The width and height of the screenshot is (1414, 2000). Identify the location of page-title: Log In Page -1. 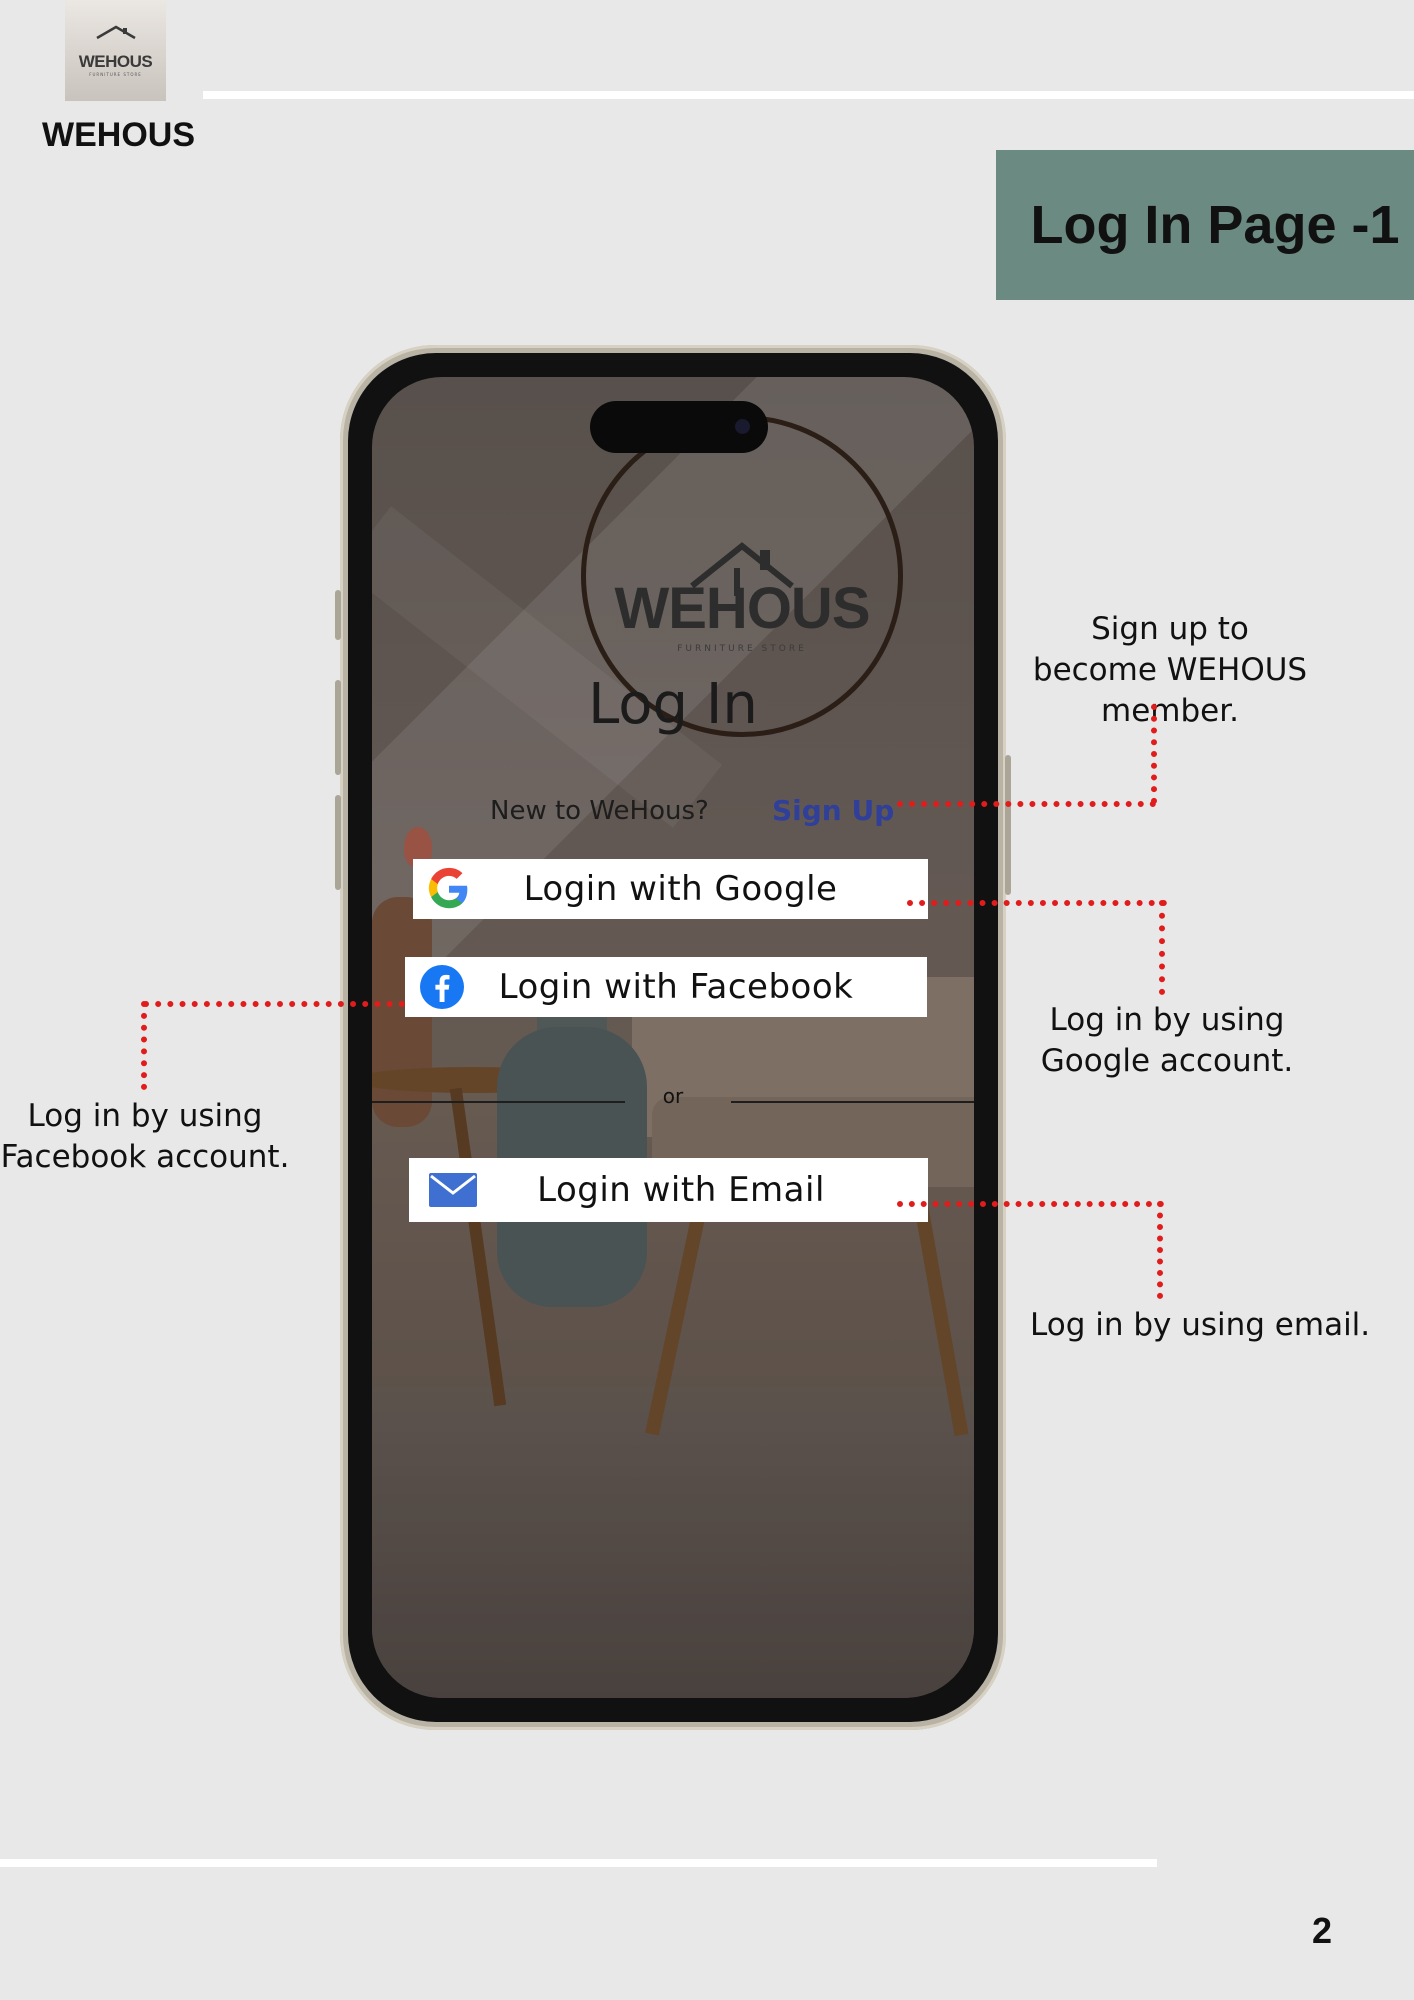
(1215, 225).